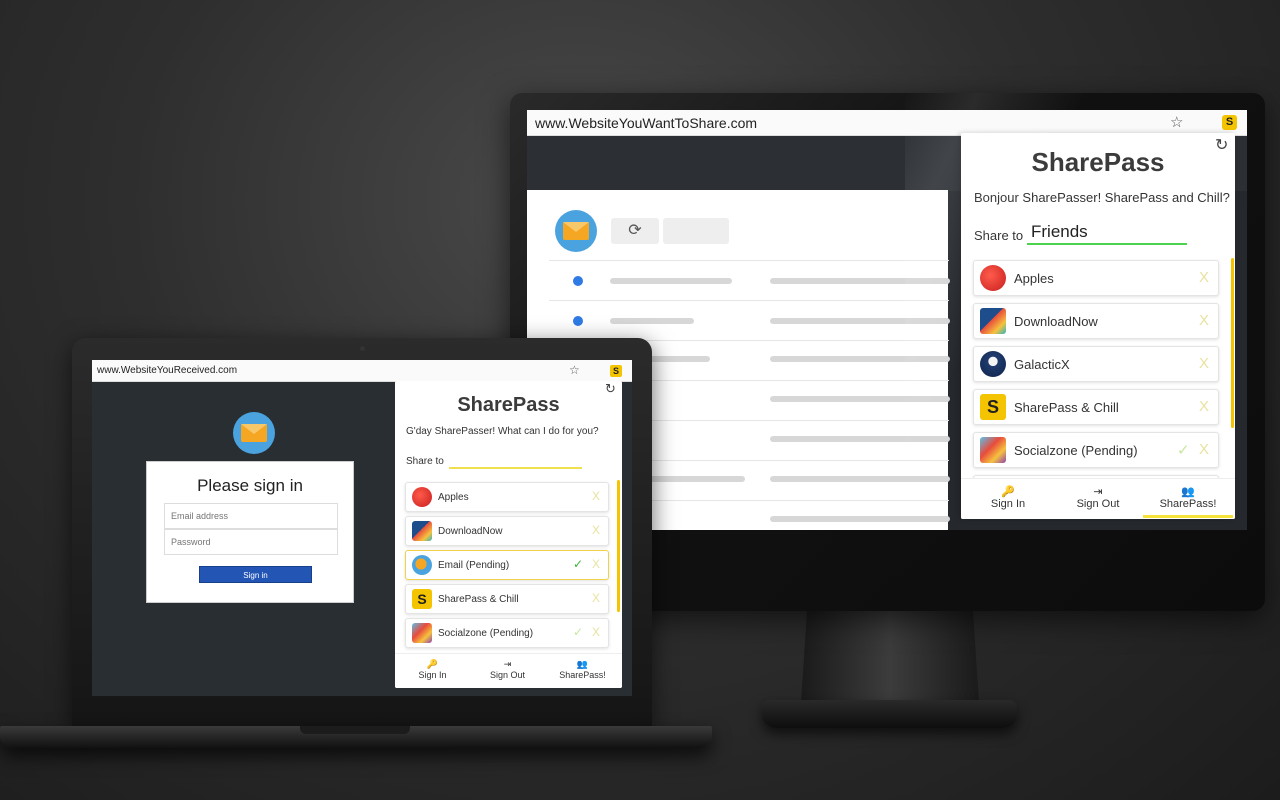 This screenshot has height=800, width=1280. What do you see at coordinates (362, 371) in the screenshot?
I see `laptop-address-bar: www.WebsiteYouReceived.com ☆ S` at bounding box center [362, 371].